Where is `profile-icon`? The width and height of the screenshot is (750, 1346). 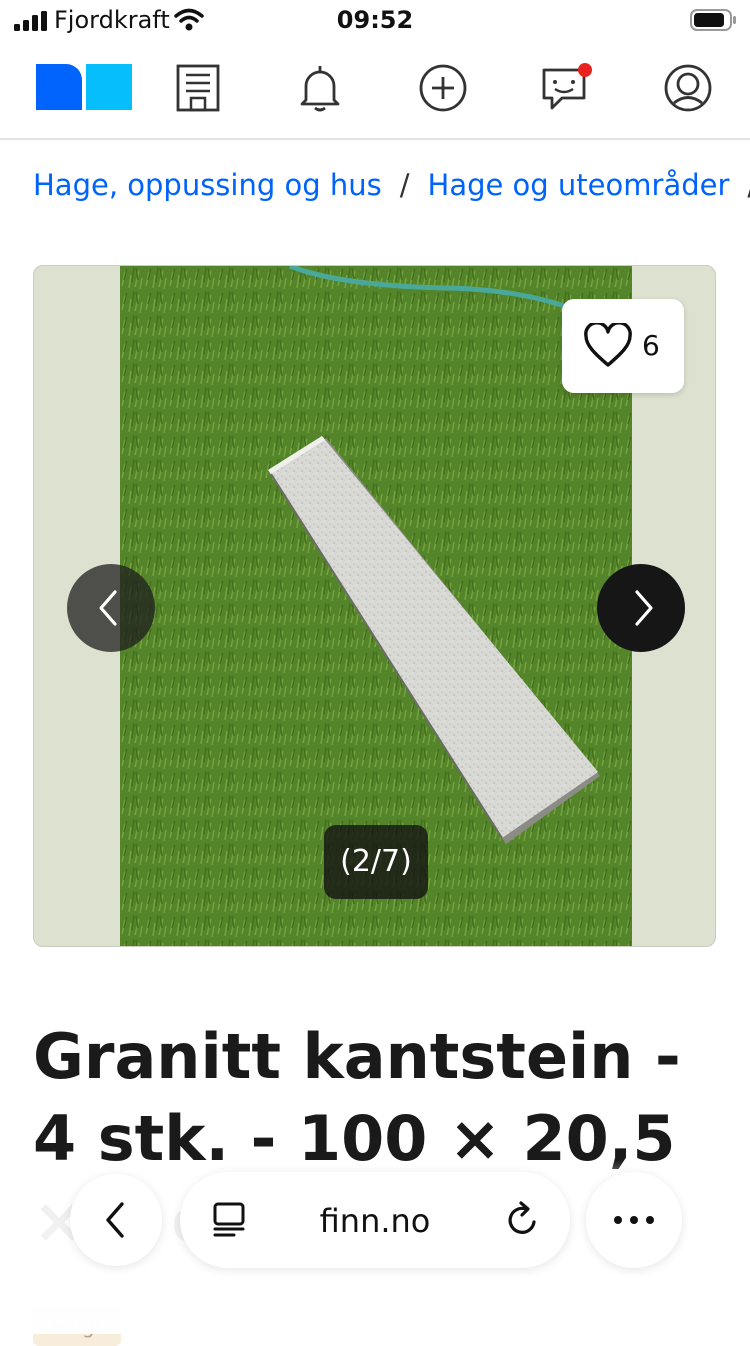
profile-icon is located at coordinates (688, 88).